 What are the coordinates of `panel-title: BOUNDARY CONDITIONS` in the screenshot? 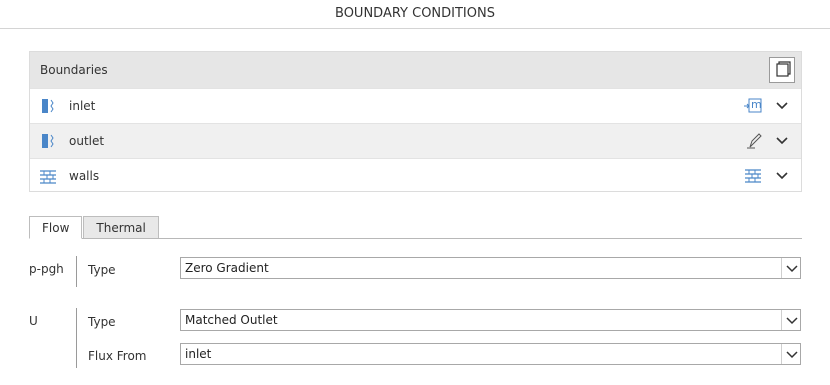 It's located at (415, 14).